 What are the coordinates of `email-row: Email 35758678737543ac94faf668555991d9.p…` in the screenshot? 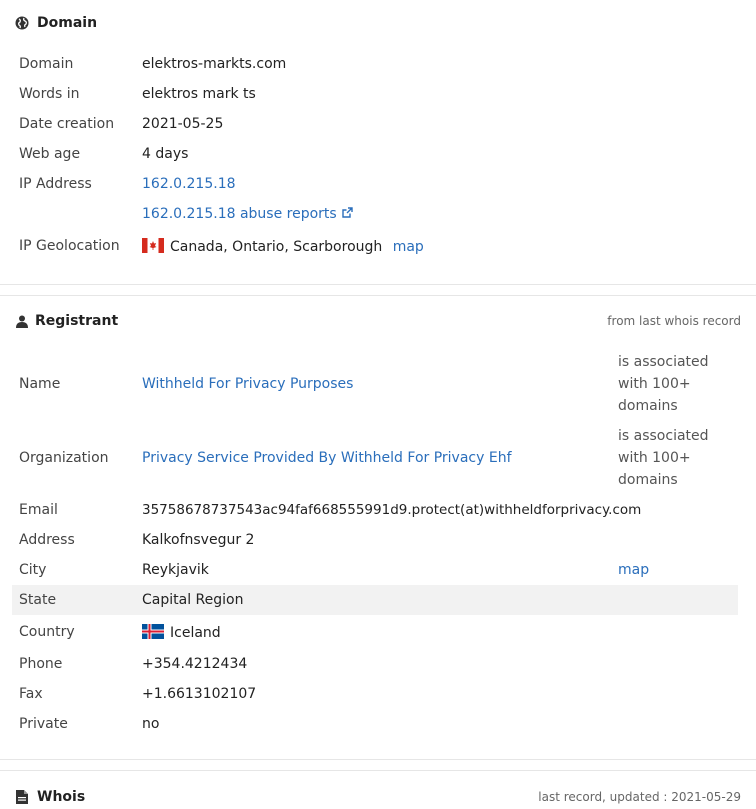 It's located at (375, 510).